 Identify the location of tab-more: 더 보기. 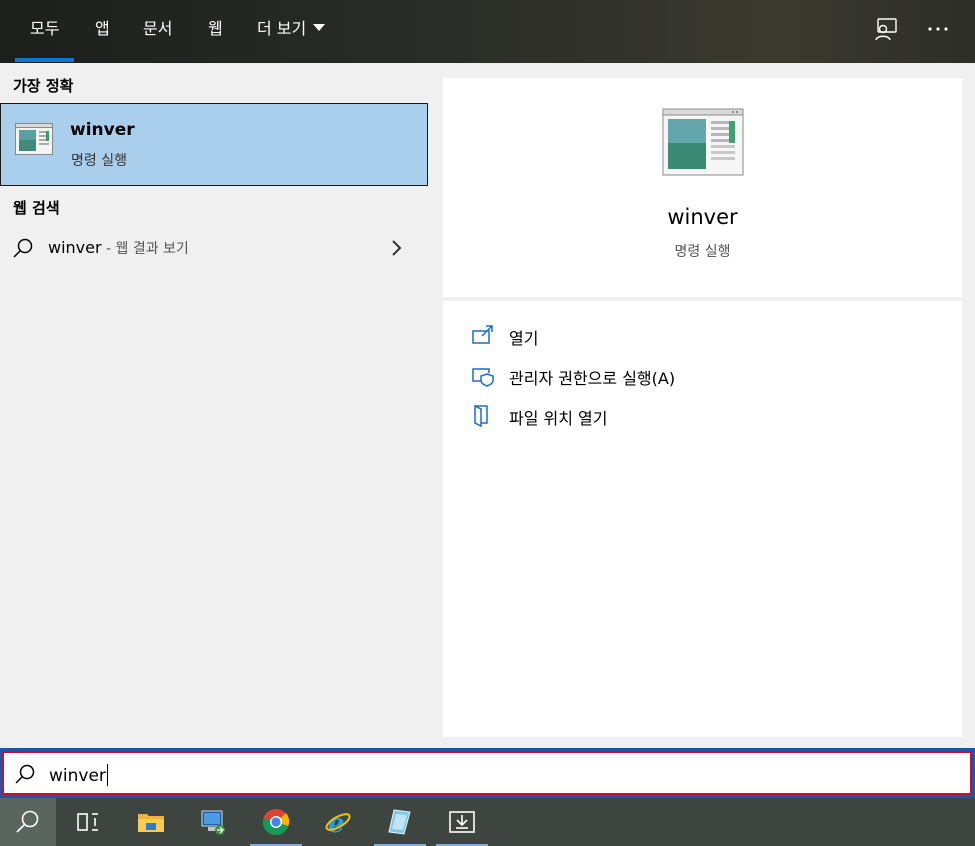
(291, 31).